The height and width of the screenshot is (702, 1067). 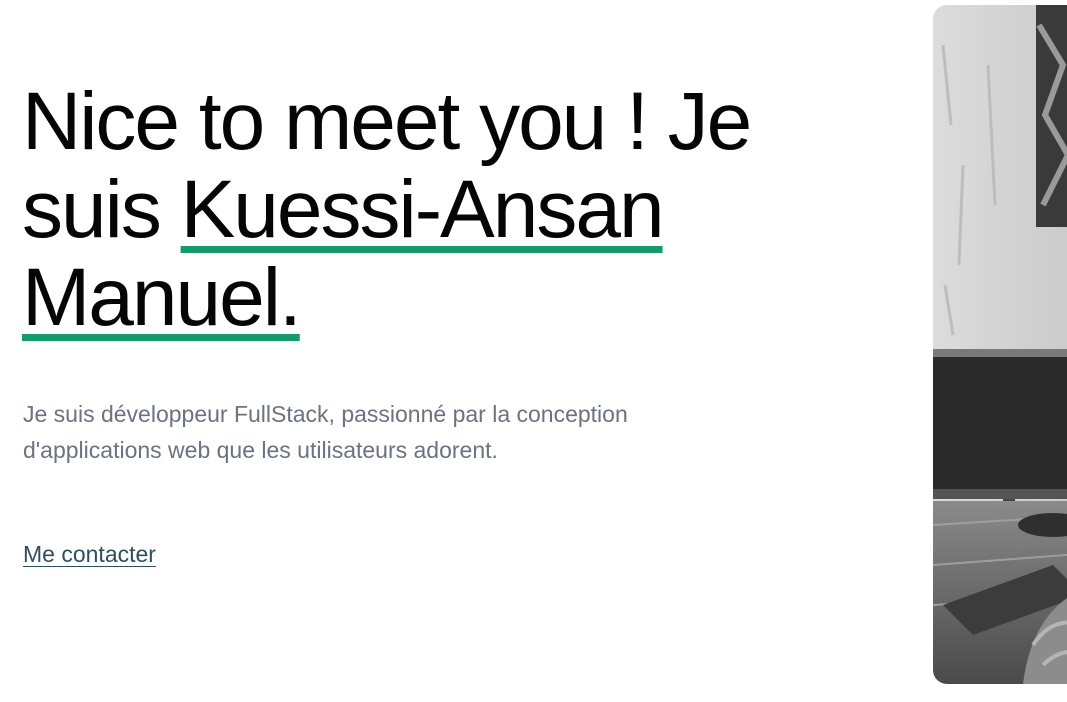 I want to click on contact-link: Me contacter, so click(x=89, y=554).